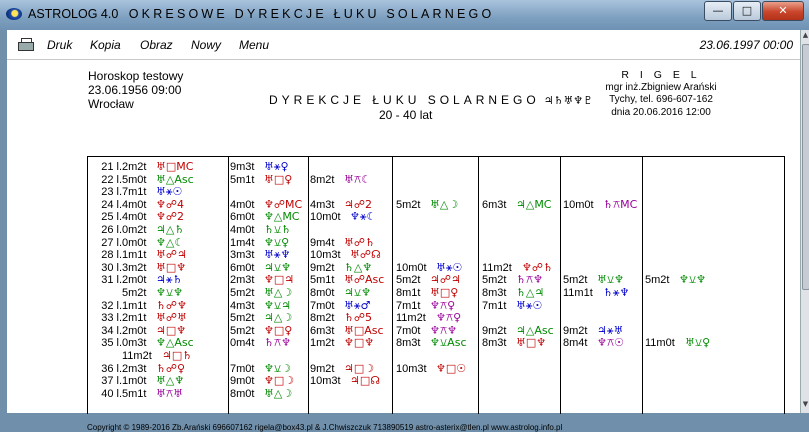  I want to click on printer-icon, so click(26, 44).